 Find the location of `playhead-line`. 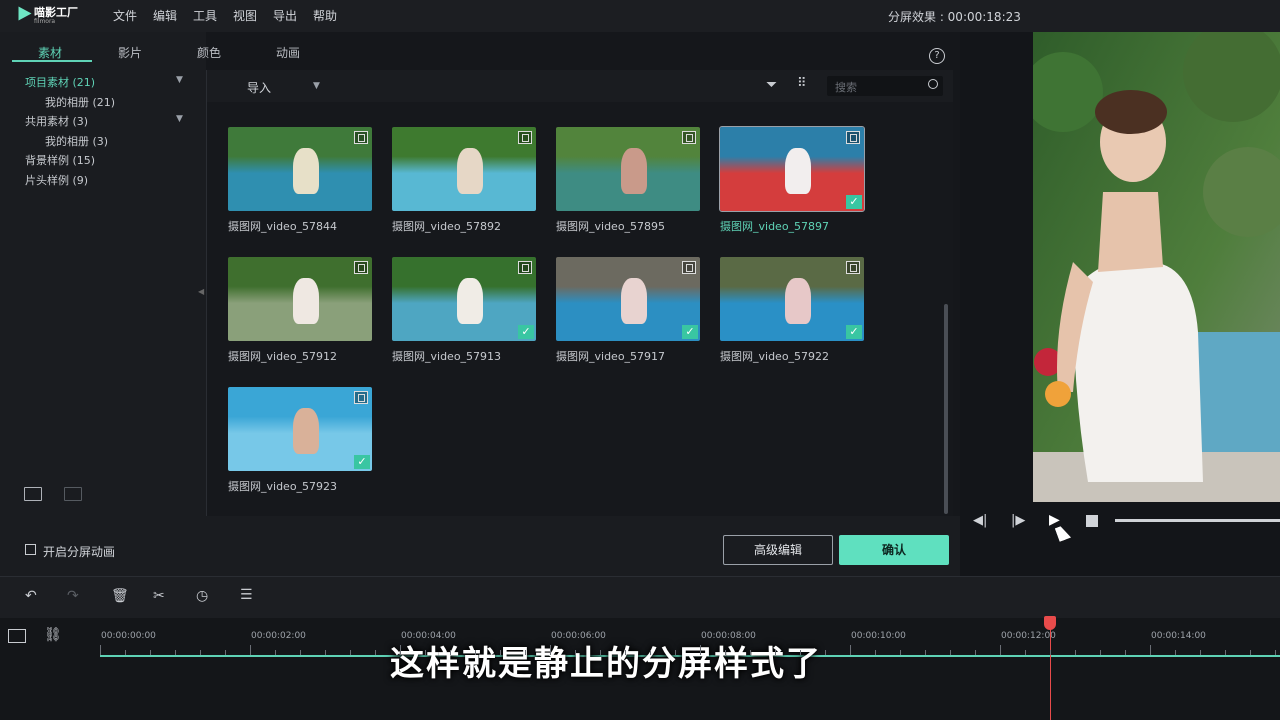

playhead-line is located at coordinates (1050, 671).